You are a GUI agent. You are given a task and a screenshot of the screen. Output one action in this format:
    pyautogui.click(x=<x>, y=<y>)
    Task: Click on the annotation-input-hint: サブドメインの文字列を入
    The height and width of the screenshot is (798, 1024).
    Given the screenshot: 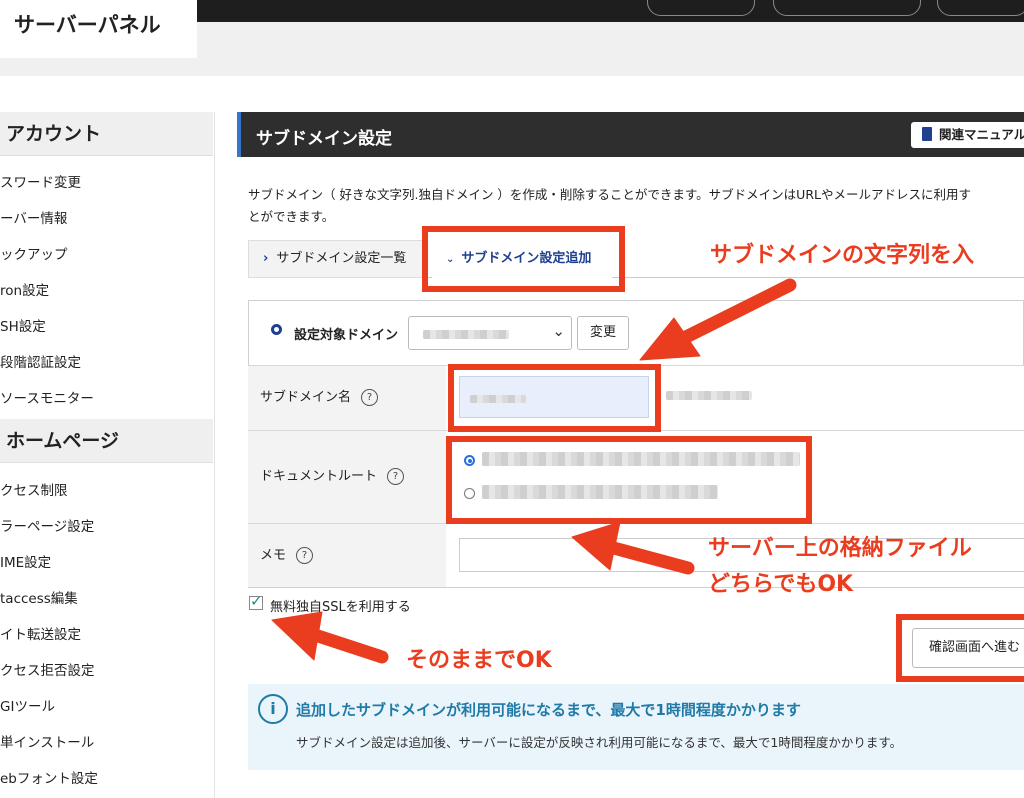 What is the action you would take?
    pyautogui.click(x=842, y=255)
    